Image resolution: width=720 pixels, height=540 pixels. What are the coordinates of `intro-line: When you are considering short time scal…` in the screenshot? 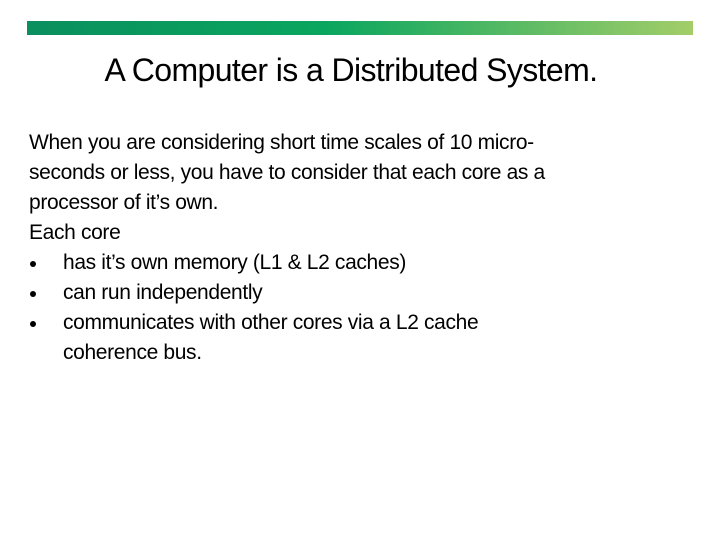 It's located at (281, 142).